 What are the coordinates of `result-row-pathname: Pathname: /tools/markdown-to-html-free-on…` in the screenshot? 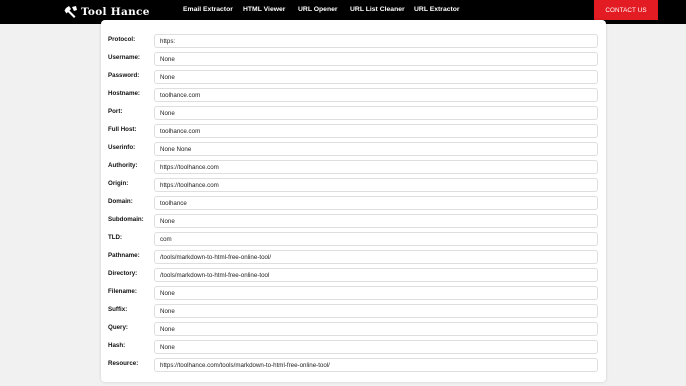 It's located at (353, 257).